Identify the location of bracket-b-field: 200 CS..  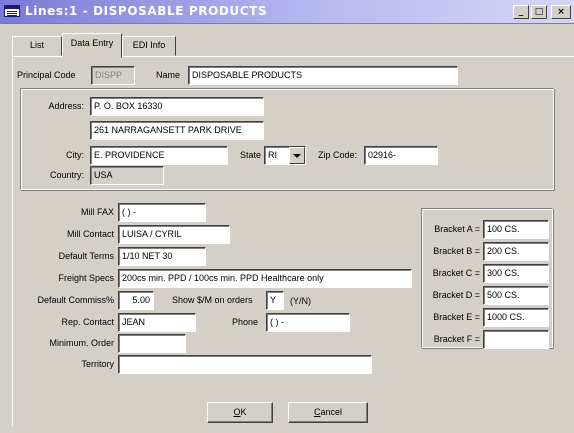
(516, 251).